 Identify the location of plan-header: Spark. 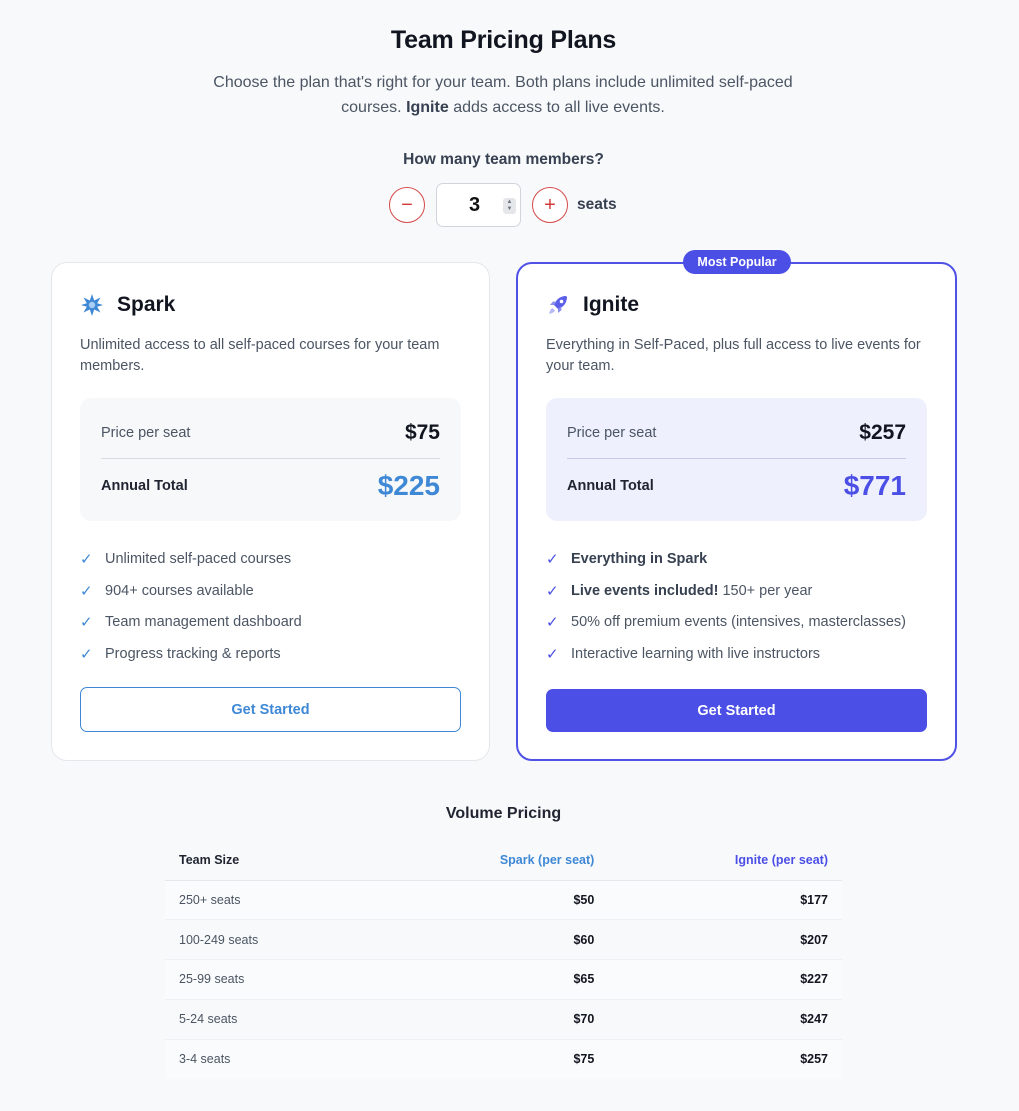
(127, 305).